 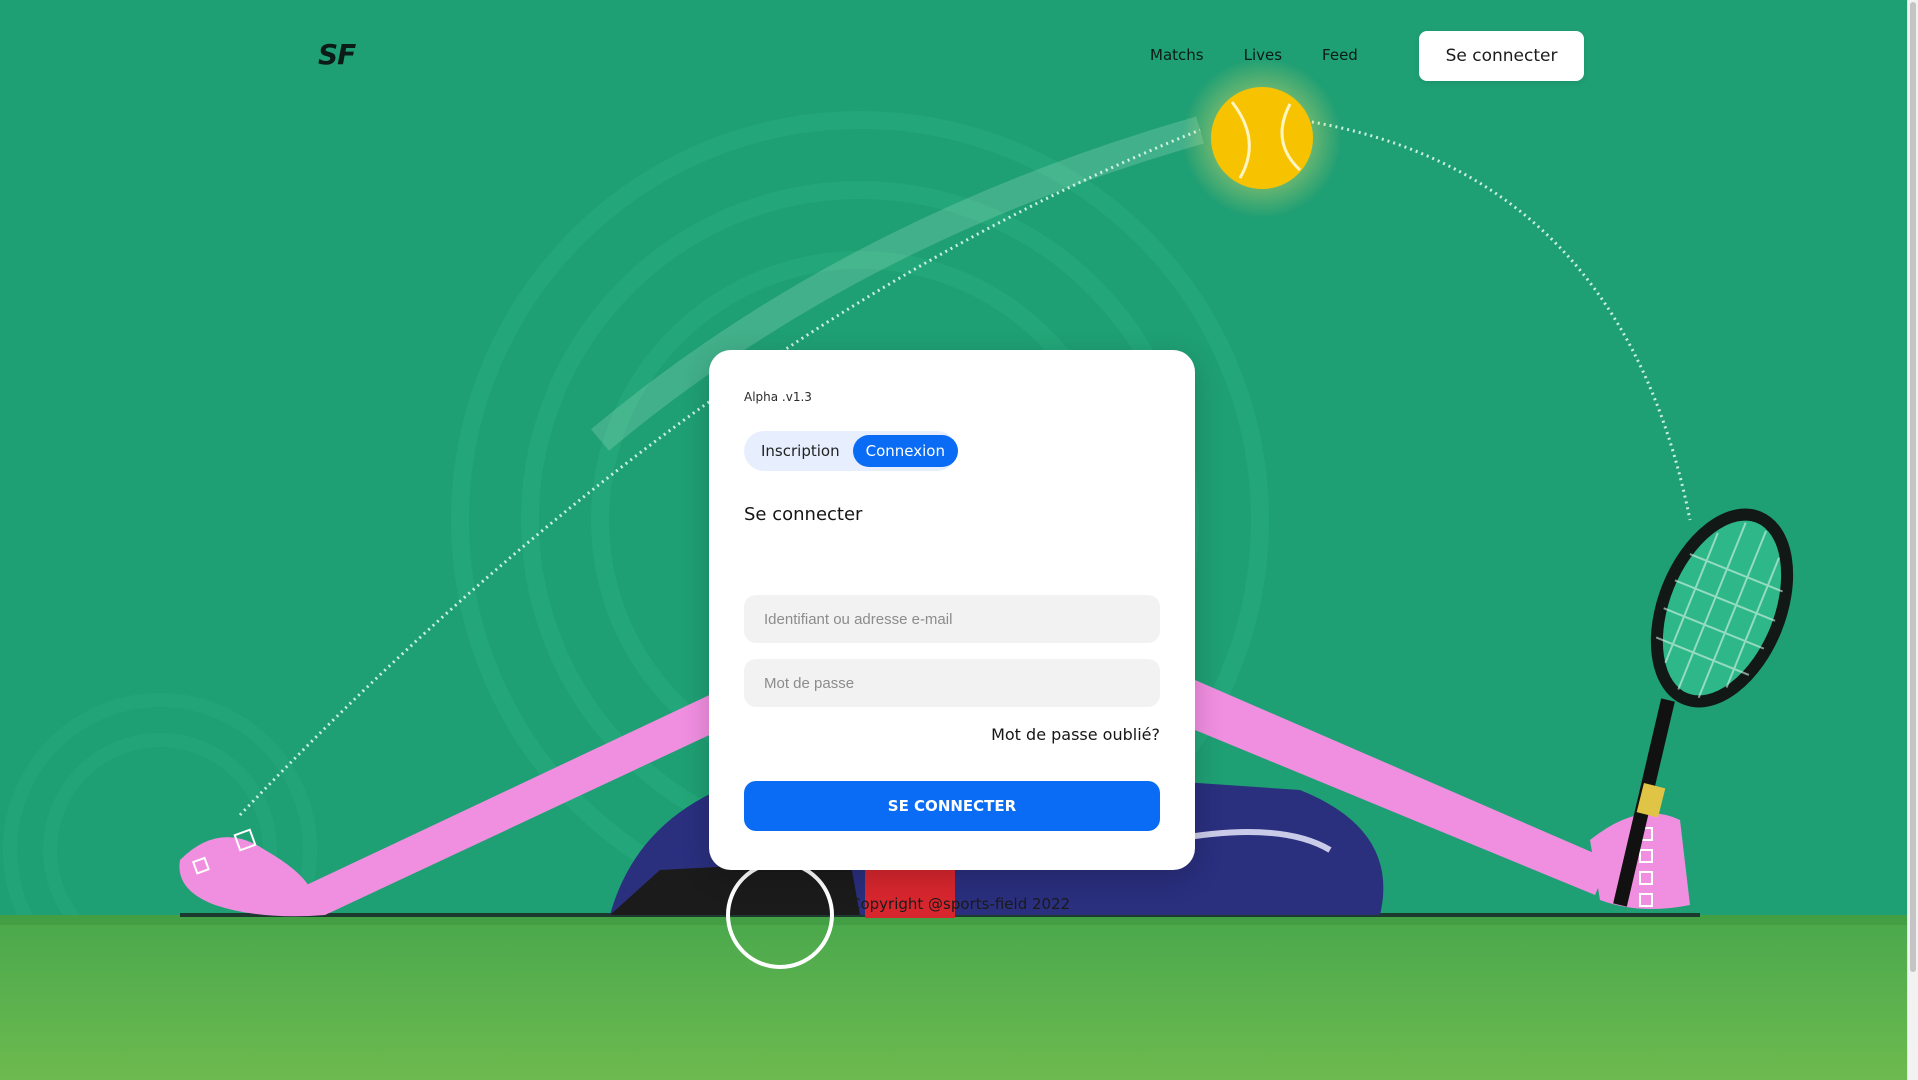 I want to click on scrollbar-thumb, so click(x=1913, y=487).